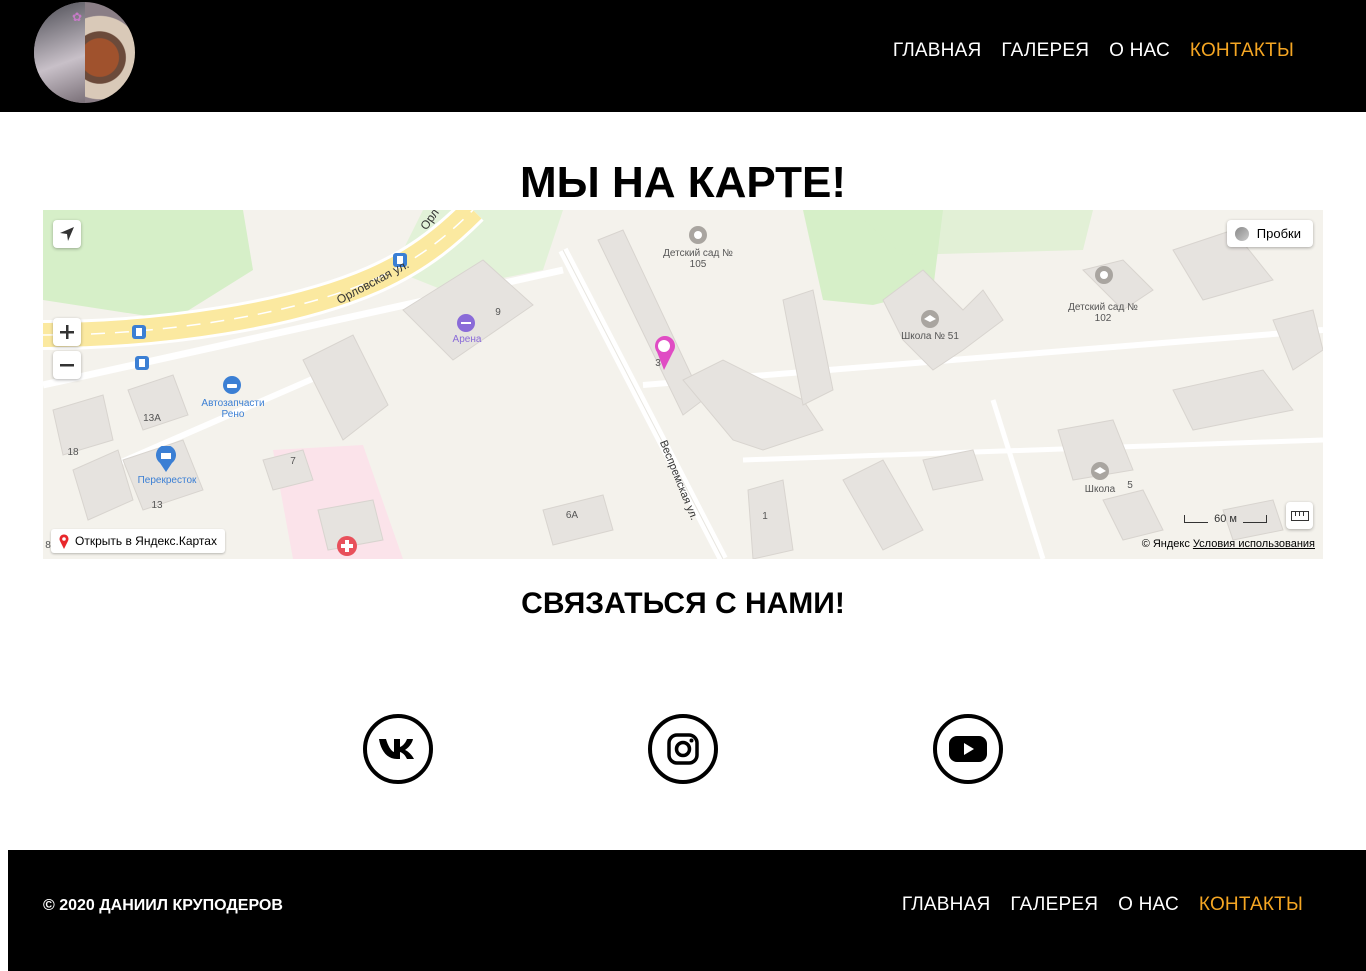 This screenshot has height=971, width=1366. Describe the element at coordinates (347, 546) in the screenshot. I see `hospital-icon` at that location.